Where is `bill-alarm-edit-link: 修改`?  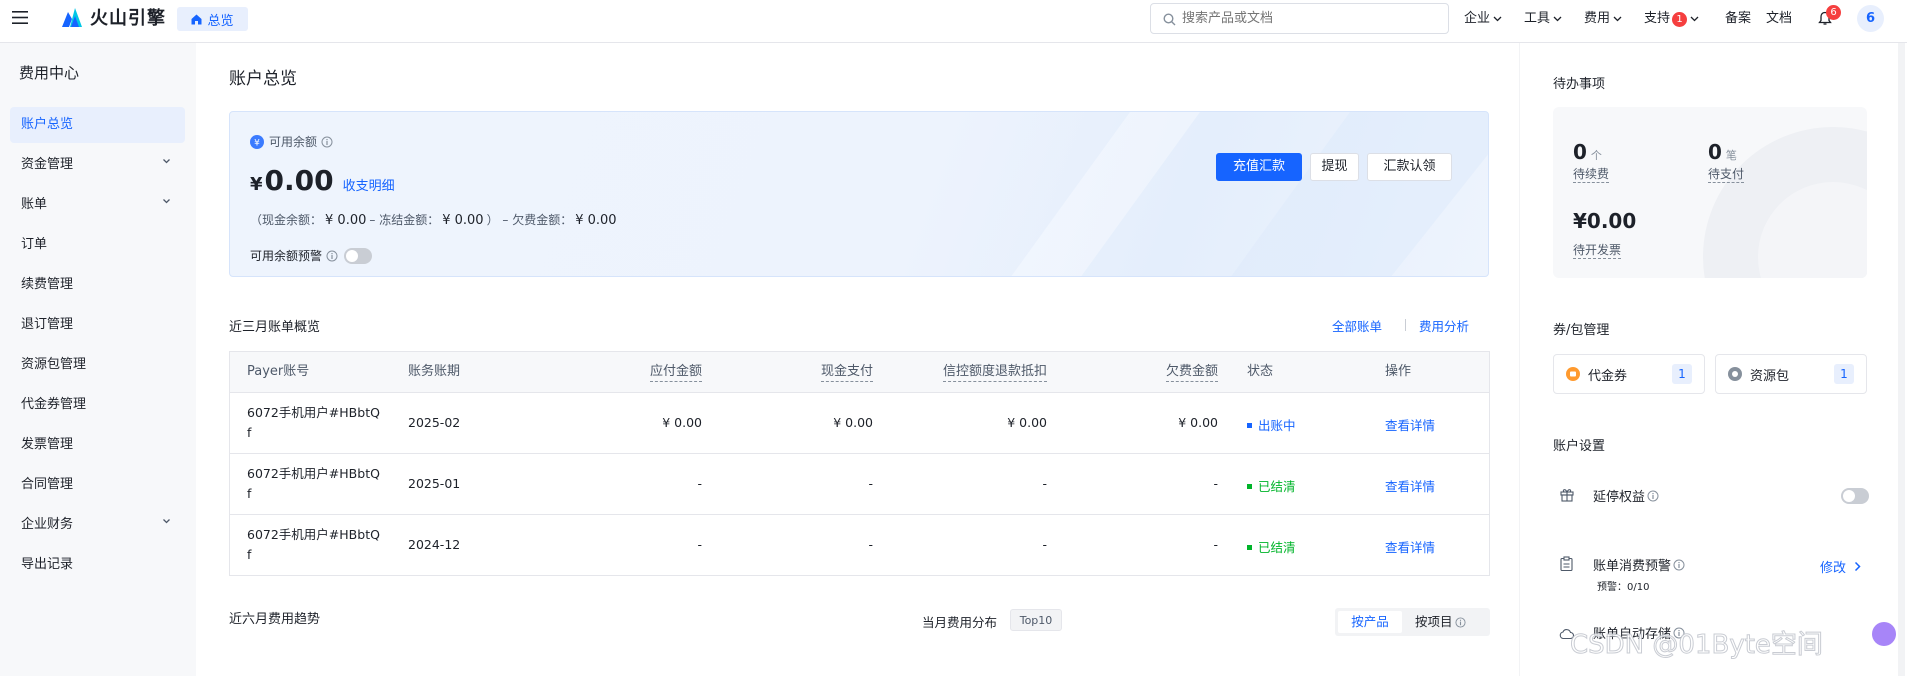
bill-alarm-edit-link: 修改 is located at coordinates (1840, 566).